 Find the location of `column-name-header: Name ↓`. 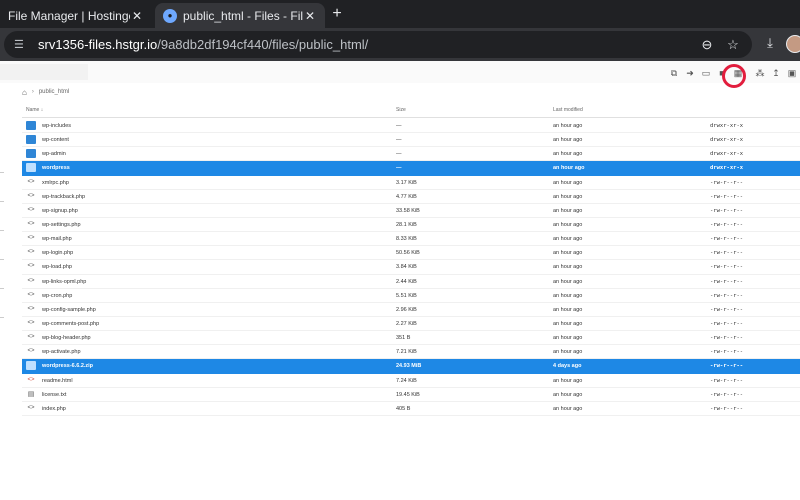

column-name-header: Name ↓ is located at coordinates (34, 110).